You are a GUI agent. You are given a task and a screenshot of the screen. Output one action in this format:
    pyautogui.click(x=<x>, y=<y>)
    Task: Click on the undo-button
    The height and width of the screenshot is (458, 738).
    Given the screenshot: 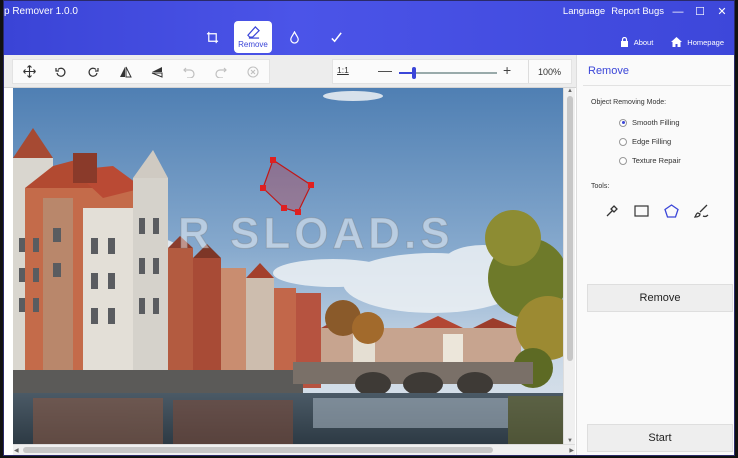 What is the action you would take?
    pyautogui.click(x=189, y=71)
    